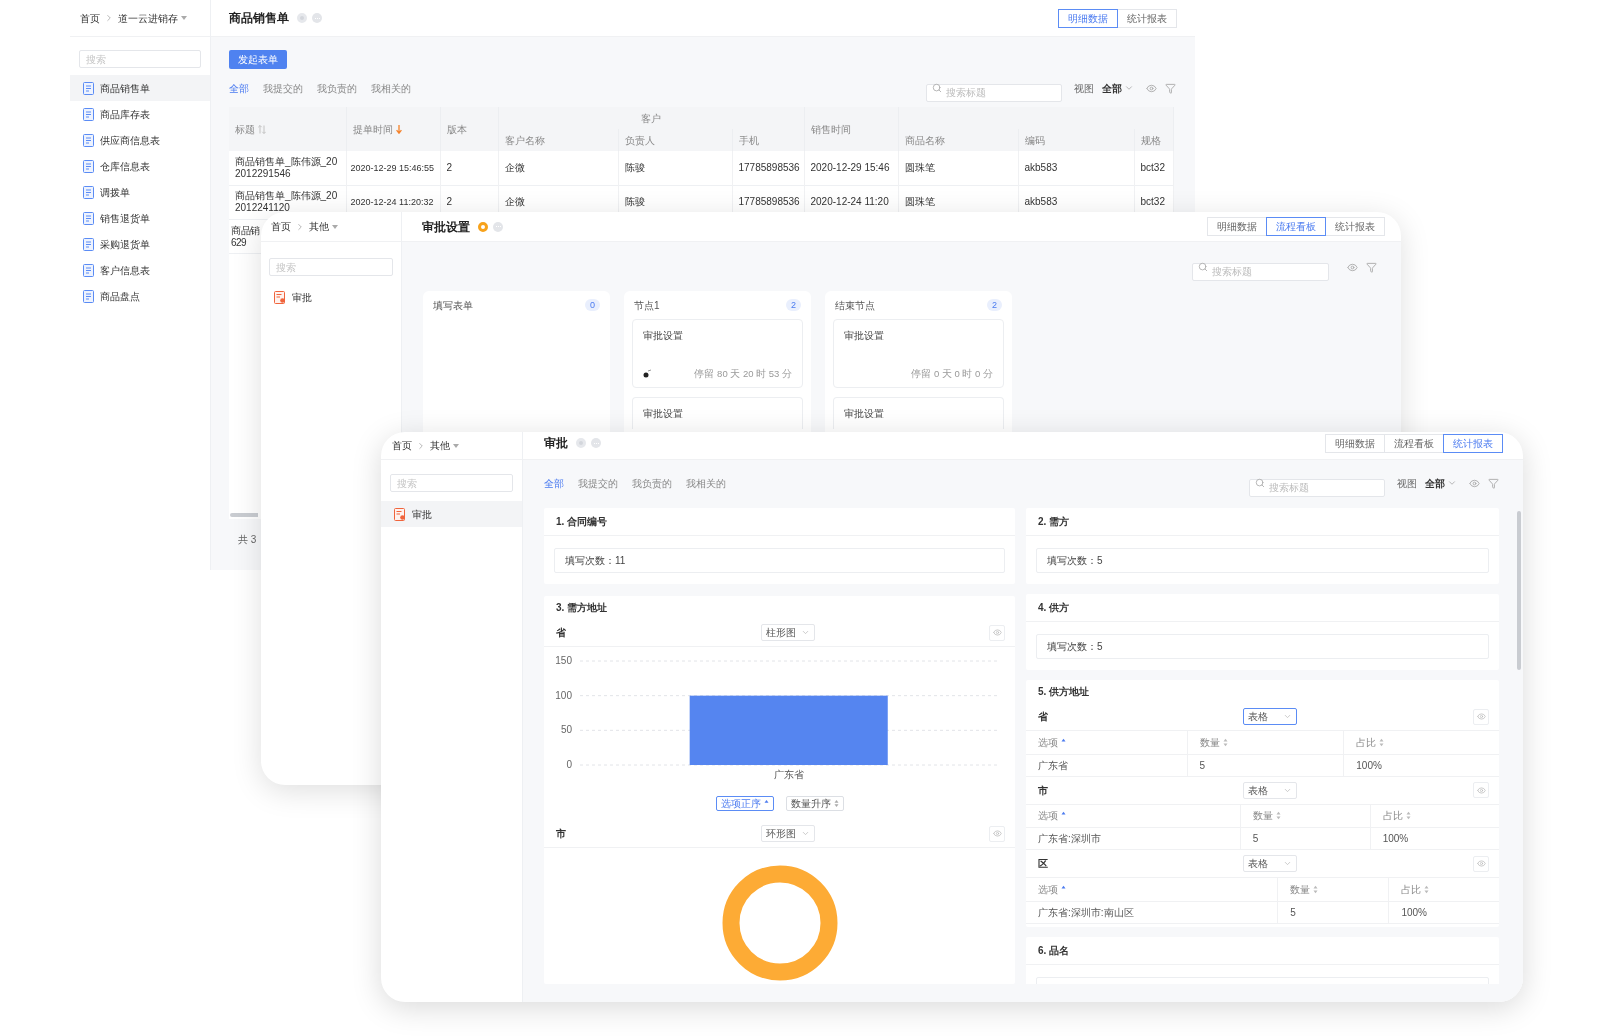 The image size is (1603, 1036). What do you see at coordinates (1153, 140) in the screenshot?
I see `column-header: 规格` at bounding box center [1153, 140].